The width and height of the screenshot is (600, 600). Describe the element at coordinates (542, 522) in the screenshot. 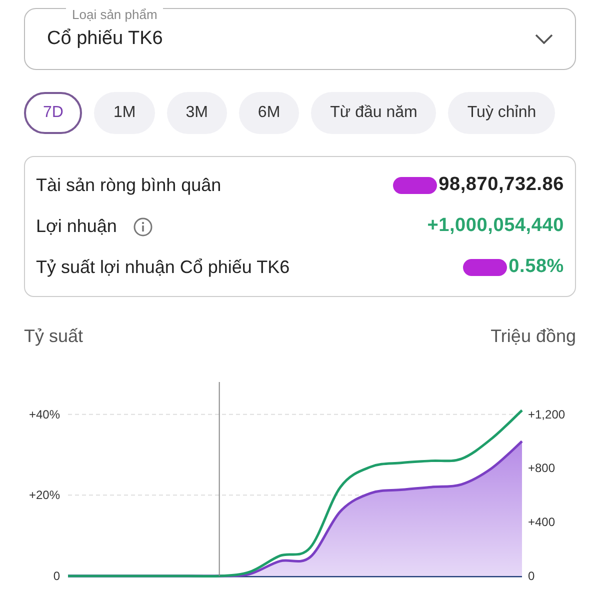

I see `tick-label: +400` at that location.